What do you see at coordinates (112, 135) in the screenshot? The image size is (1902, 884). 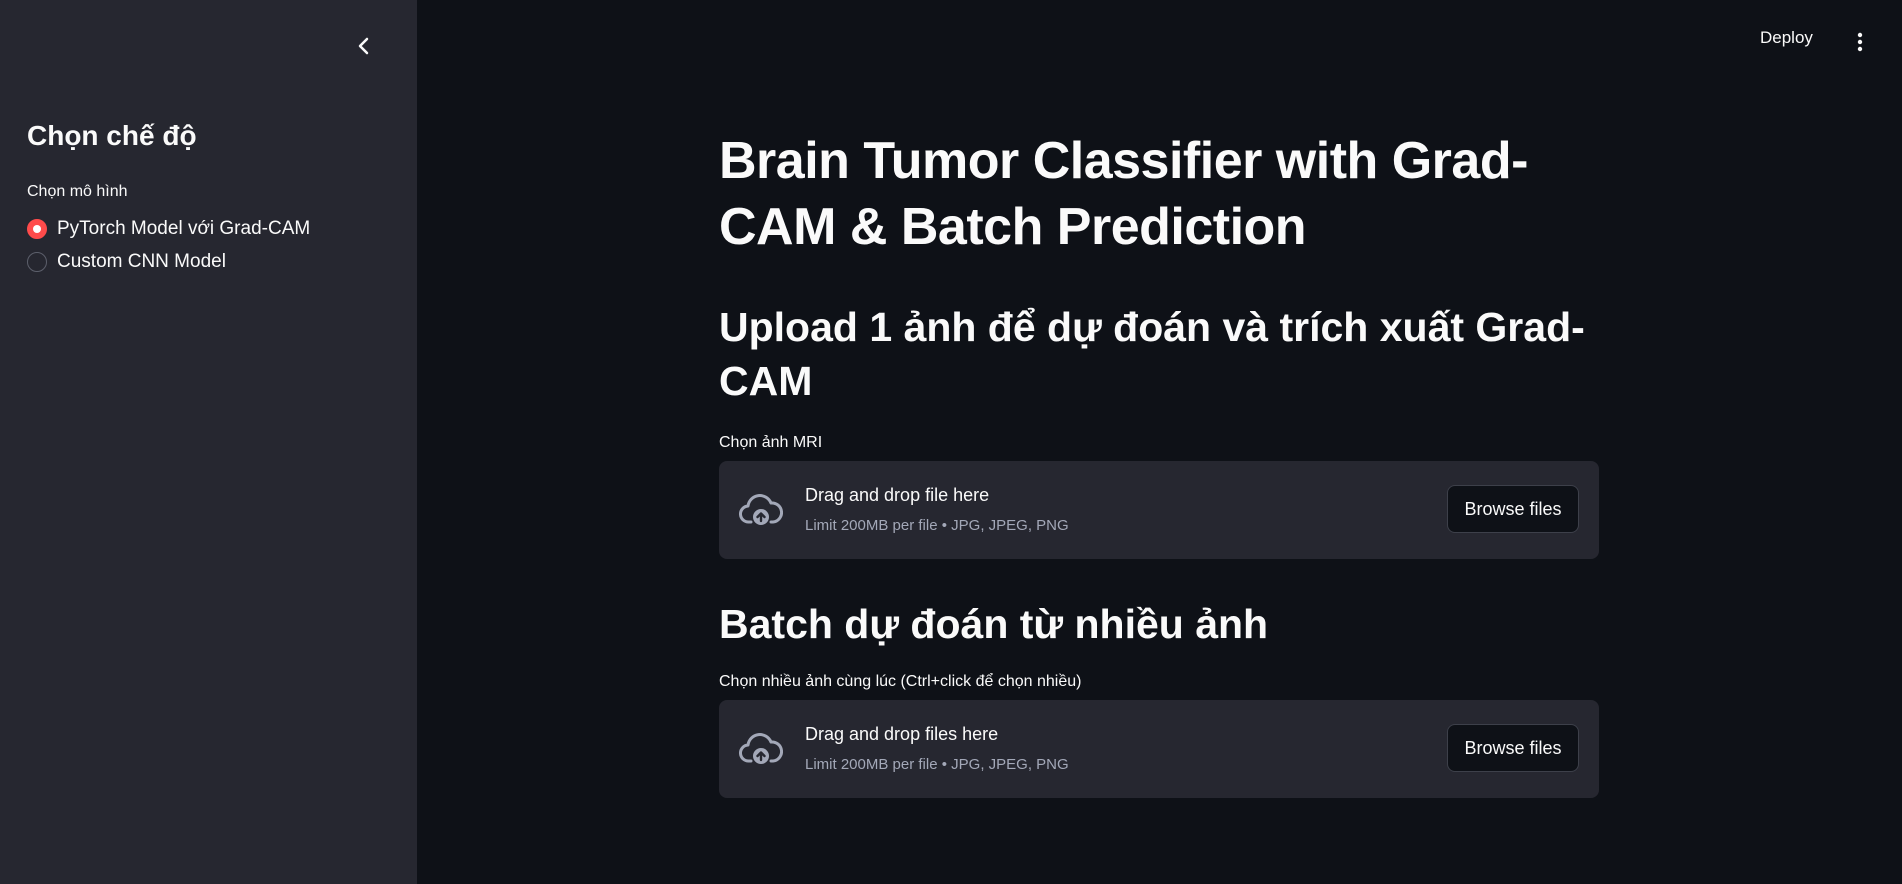 I see `sidebar-title: Chọn chế độ` at bounding box center [112, 135].